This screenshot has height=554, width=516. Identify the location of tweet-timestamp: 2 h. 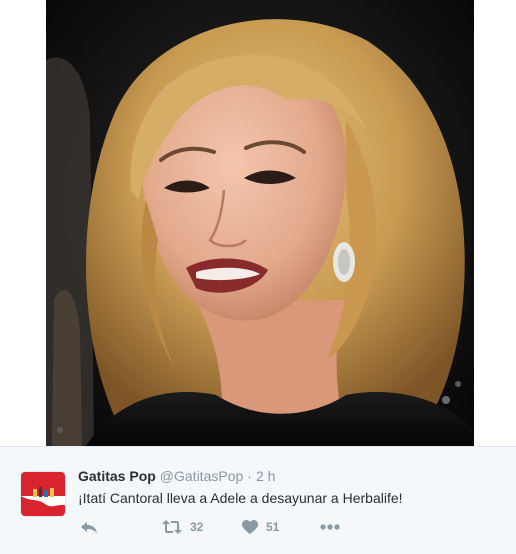
(265, 476).